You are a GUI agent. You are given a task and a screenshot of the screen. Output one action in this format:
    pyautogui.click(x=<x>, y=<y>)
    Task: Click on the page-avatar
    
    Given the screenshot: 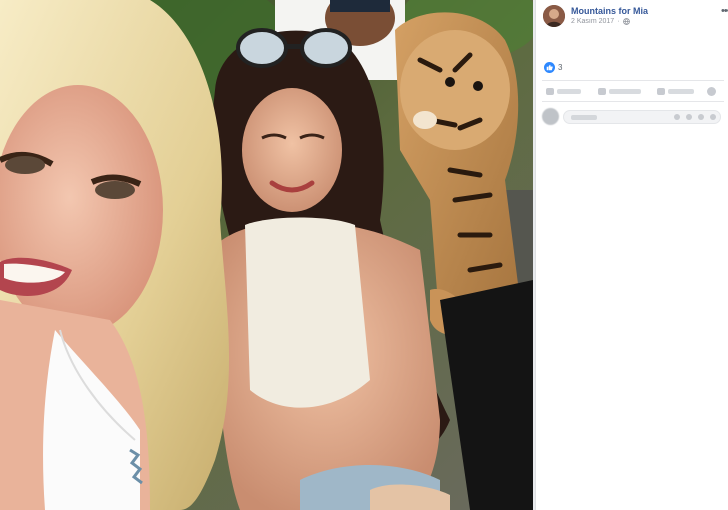 What is the action you would take?
    pyautogui.click(x=554, y=16)
    